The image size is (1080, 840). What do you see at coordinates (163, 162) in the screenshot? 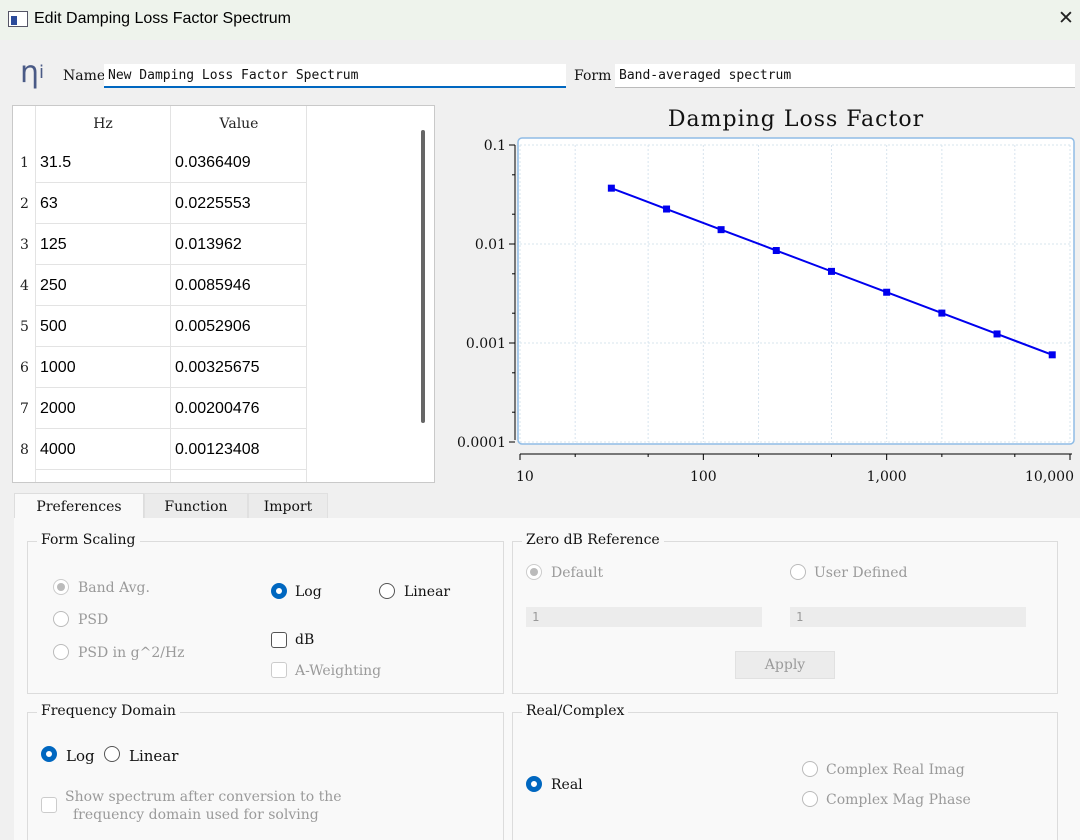
I see `table-row: 1 31.5 0.0366409` at bounding box center [163, 162].